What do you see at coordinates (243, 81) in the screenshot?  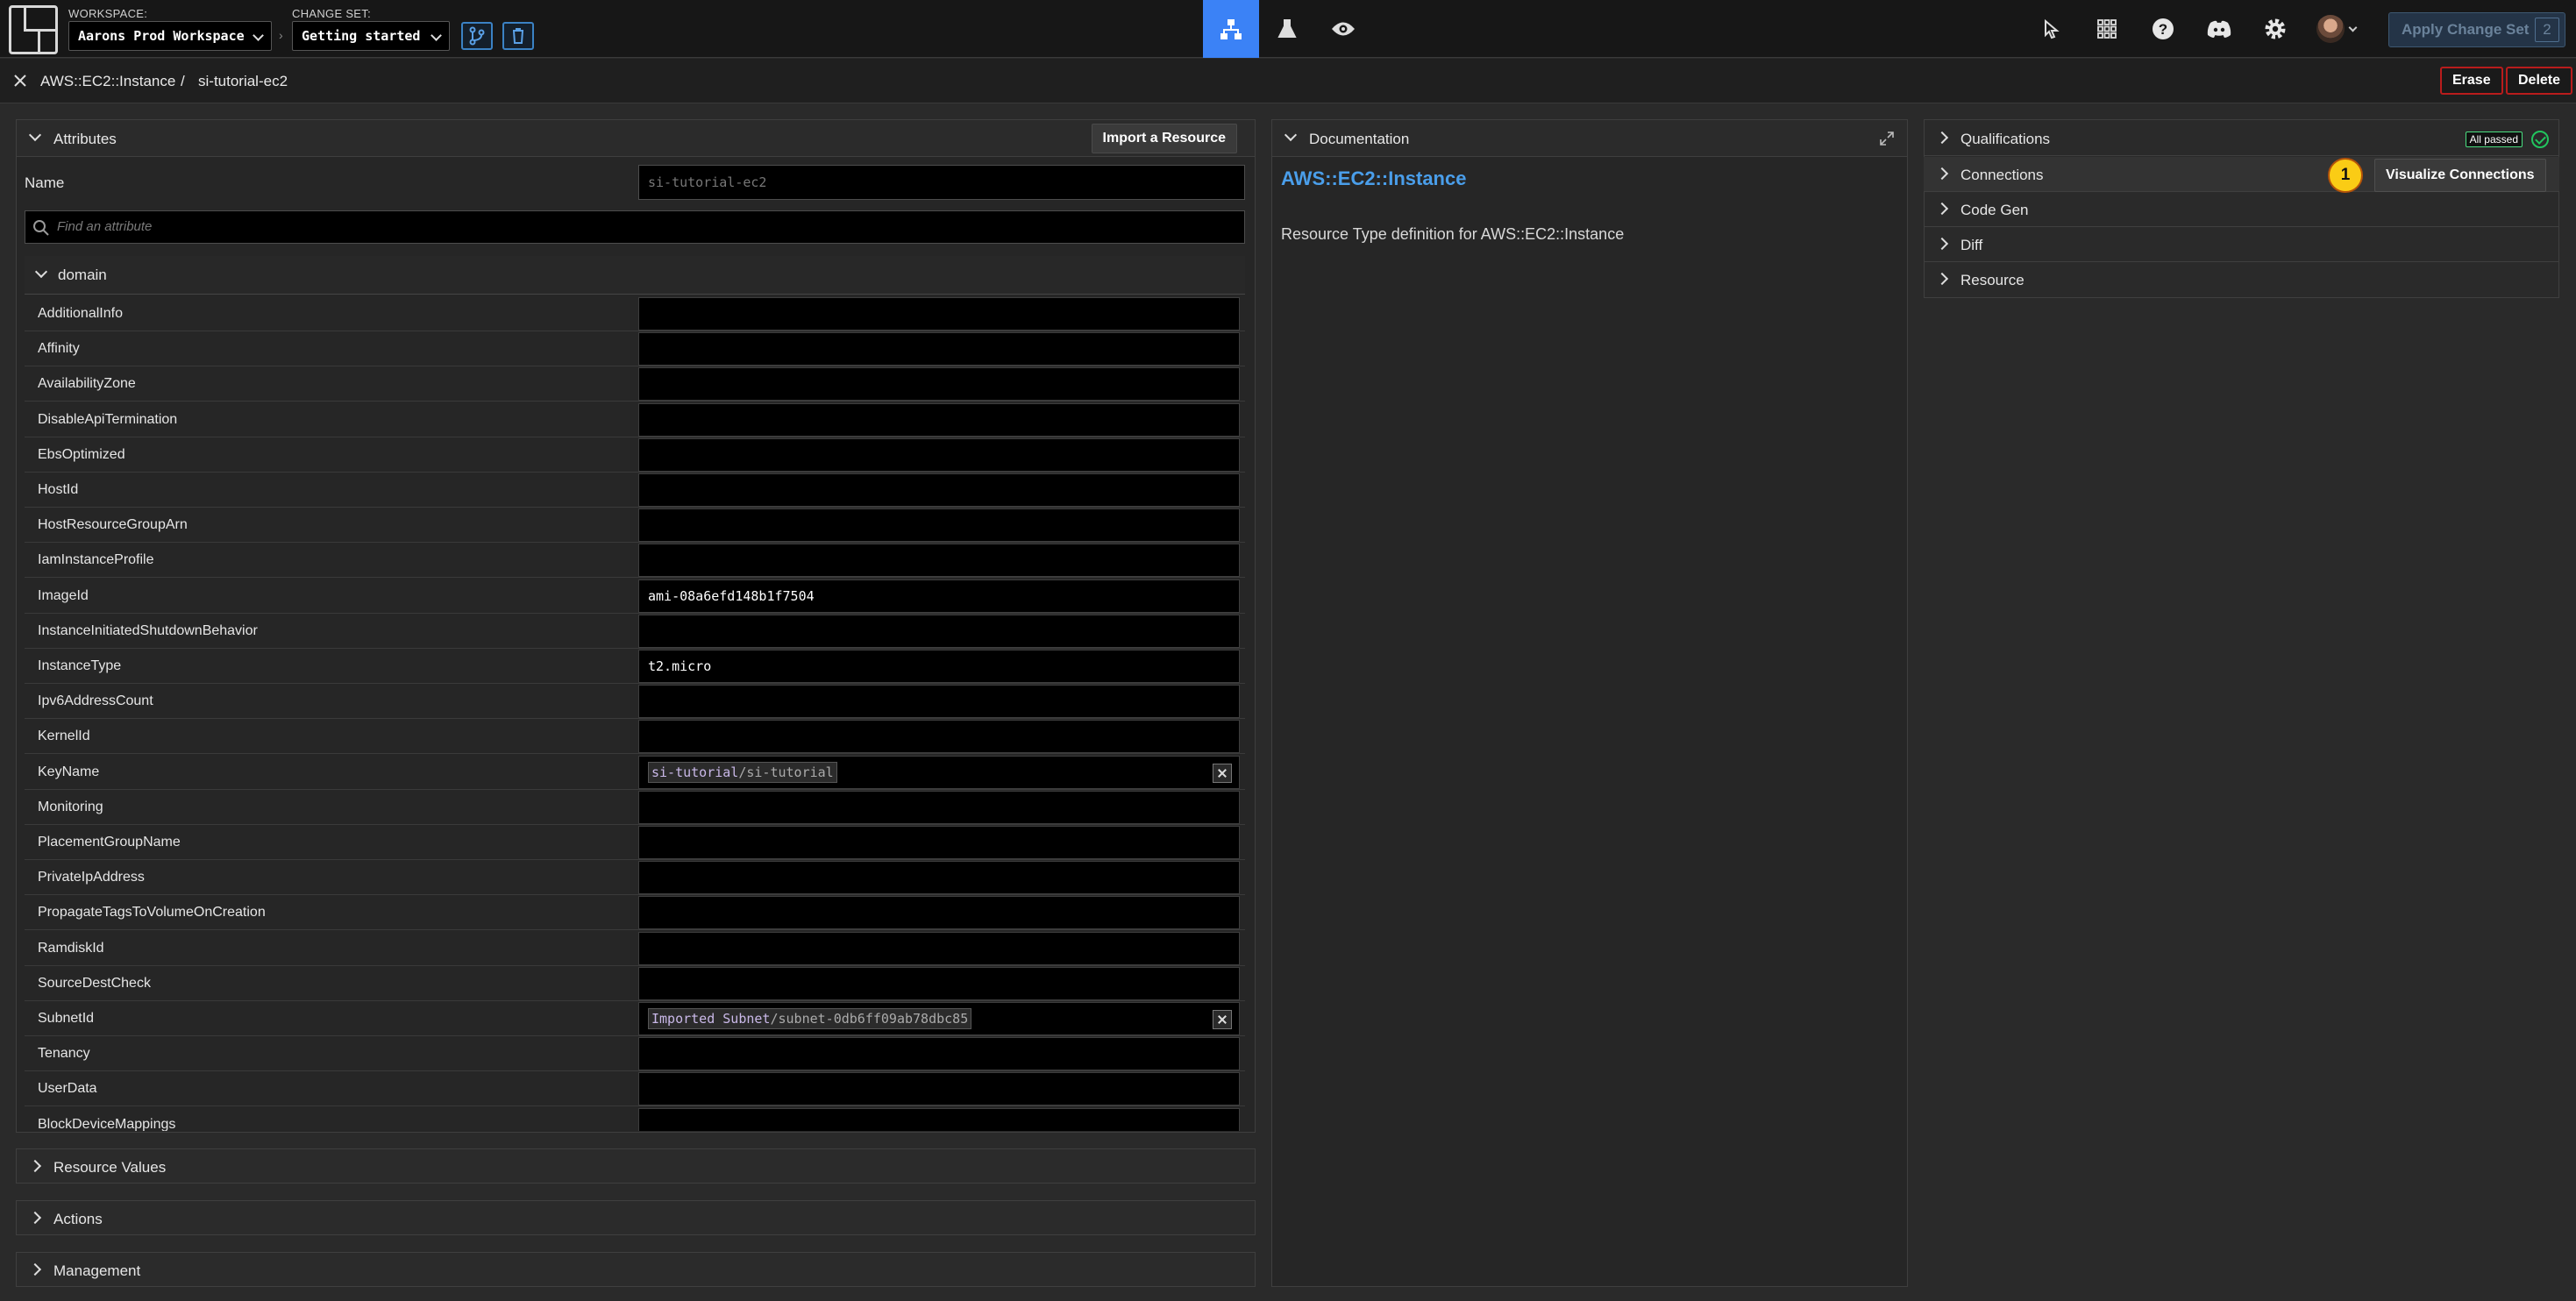 I see `breadcrumb-component: si-tutorial-ec2` at bounding box center [243, 81].